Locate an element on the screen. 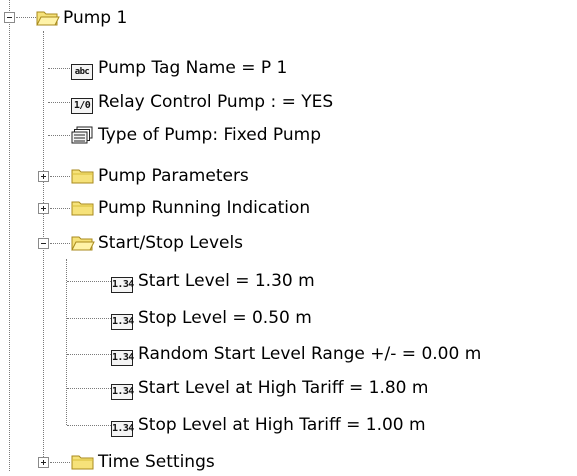 The image size is (577, 476). tree-node-start-stop-levels: Start/Stop Levels is located at coordinates (157, 243).